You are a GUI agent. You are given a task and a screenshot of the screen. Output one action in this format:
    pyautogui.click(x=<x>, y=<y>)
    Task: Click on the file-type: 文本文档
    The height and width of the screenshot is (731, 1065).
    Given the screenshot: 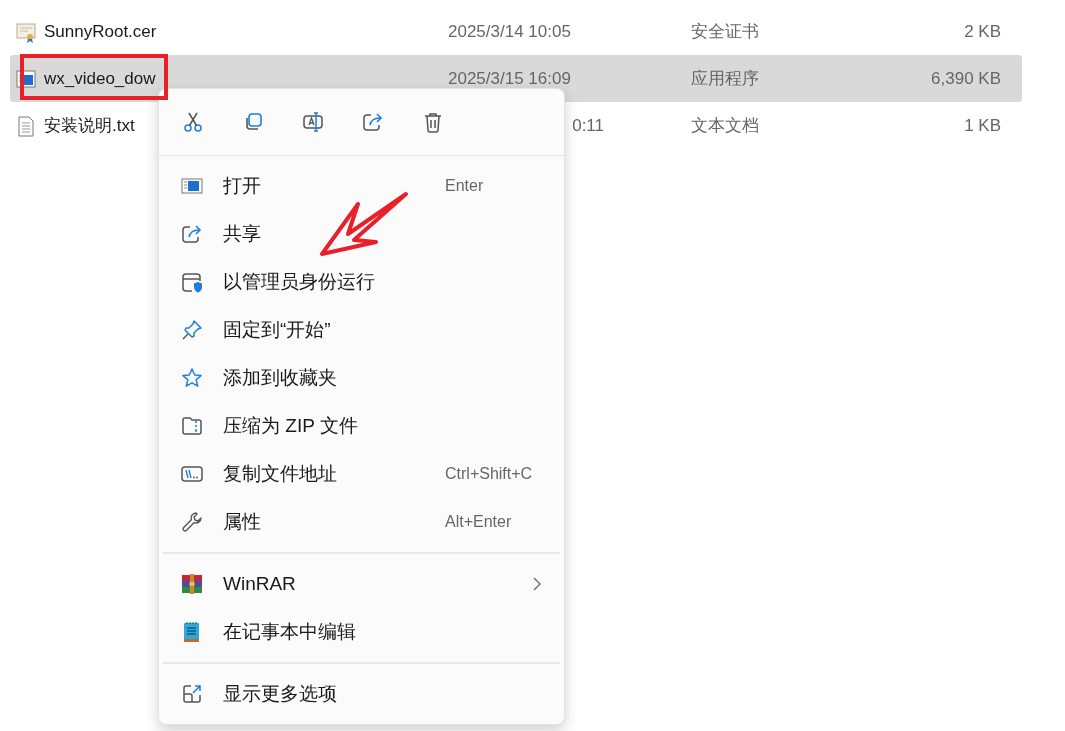 What is the action you would take?
    pyautogui.click(x=725, y=125)
    